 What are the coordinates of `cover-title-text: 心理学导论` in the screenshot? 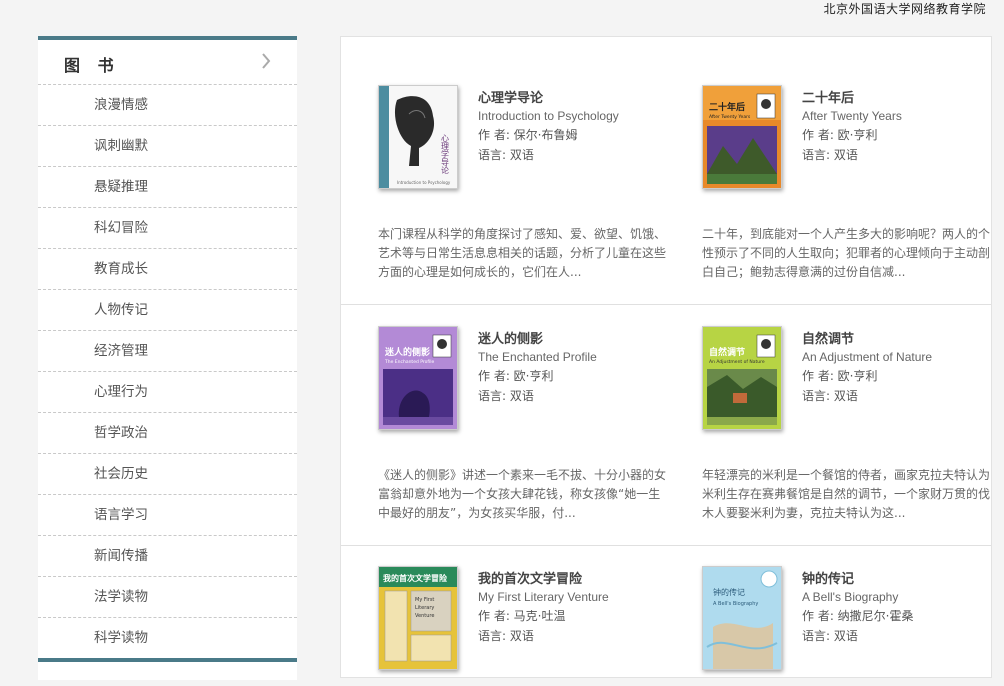 It's located at (445, 154).